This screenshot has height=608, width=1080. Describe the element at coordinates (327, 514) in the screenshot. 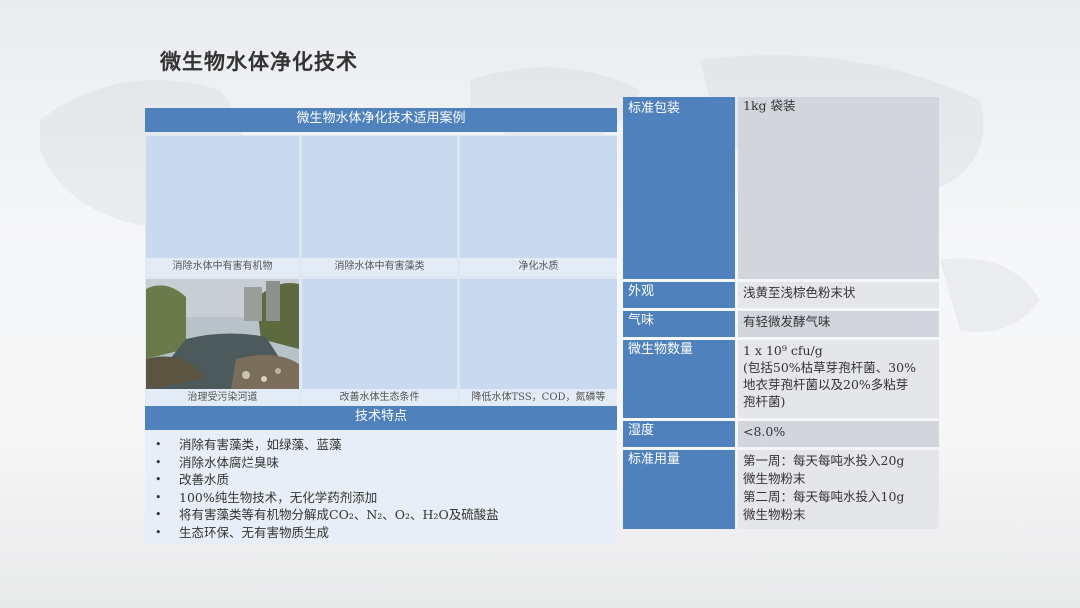

I see `list-item: • 将有害藻类等有机物分解成CO₂、N₂、O₂、H₂O及硫酸盐` at that location.